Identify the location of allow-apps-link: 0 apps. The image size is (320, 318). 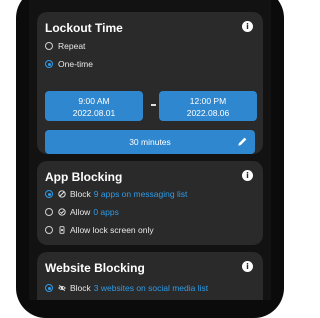
(106, 212).